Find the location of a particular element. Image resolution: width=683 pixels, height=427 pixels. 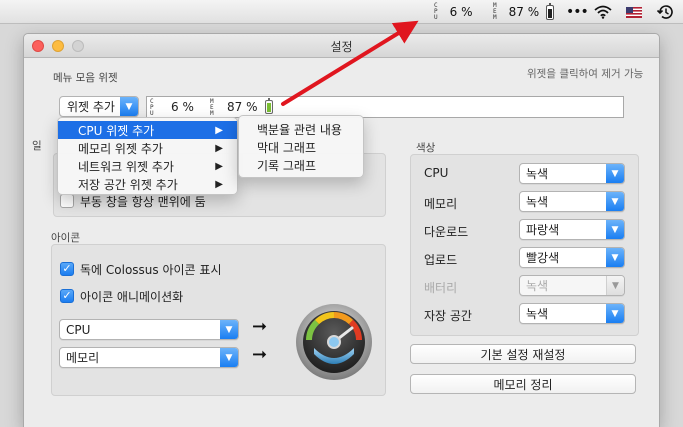

show-dock-icon-checkbox: ✓ is located at coordinates (67, 269).